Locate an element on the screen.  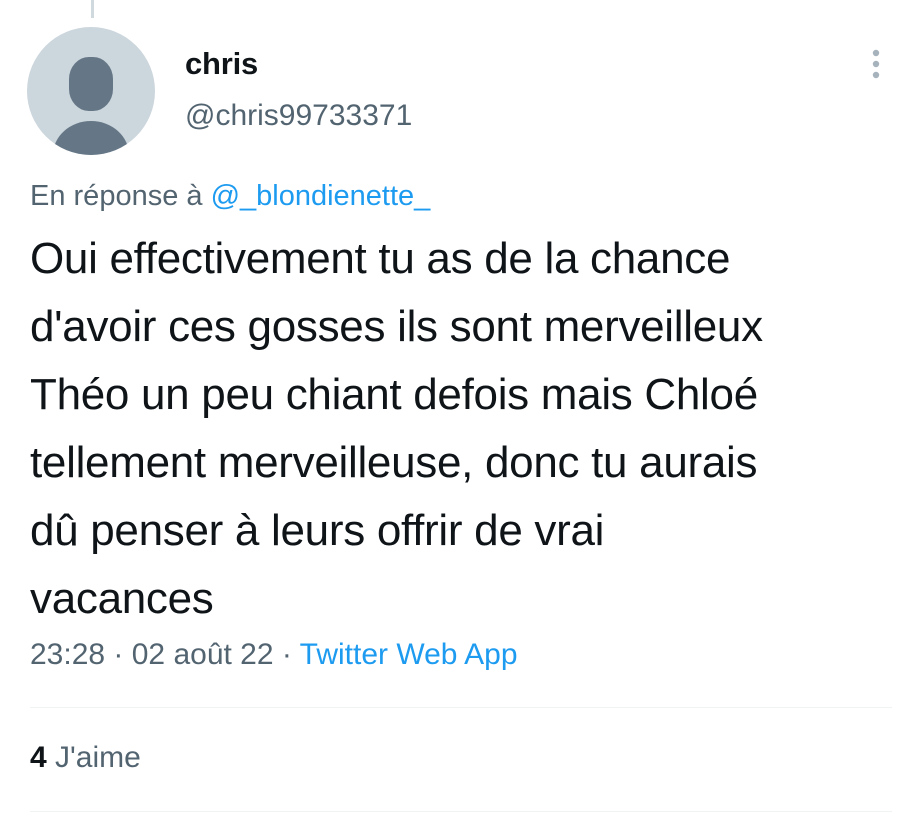
tweet-meta: 23:28 · 02 août 22 · Twitter Web App is located at coordinates (274, 655).